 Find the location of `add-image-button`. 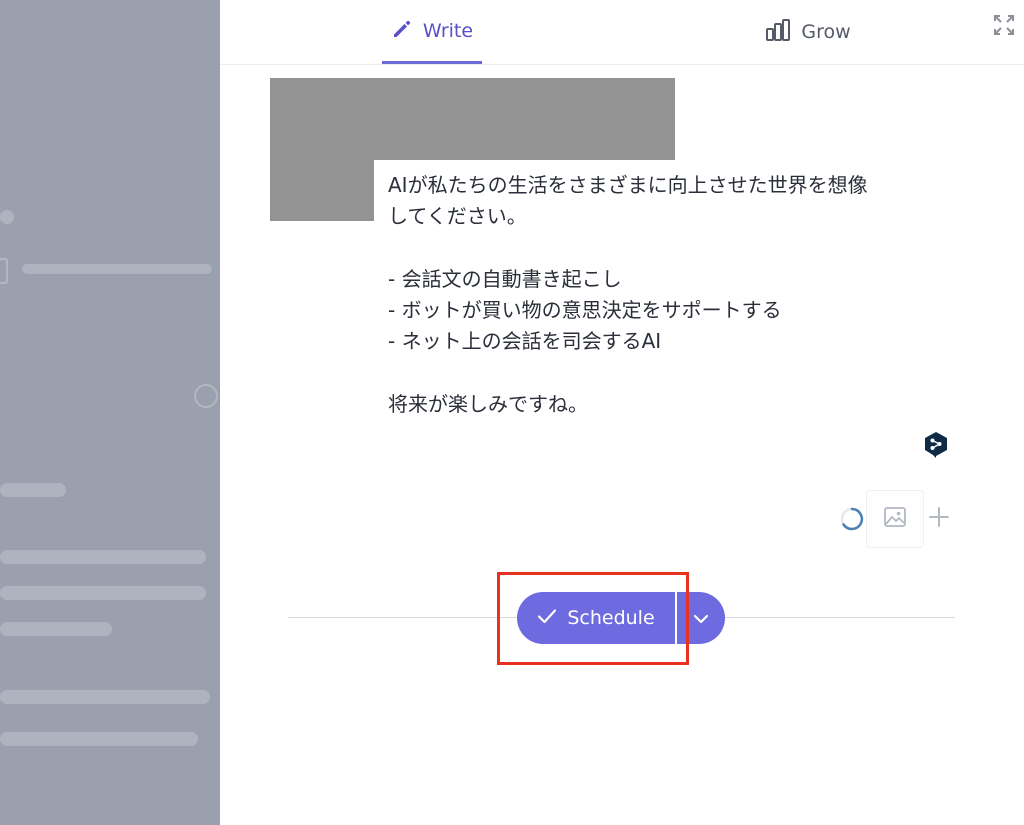

add-image-button is located at coordinates (895, 519).